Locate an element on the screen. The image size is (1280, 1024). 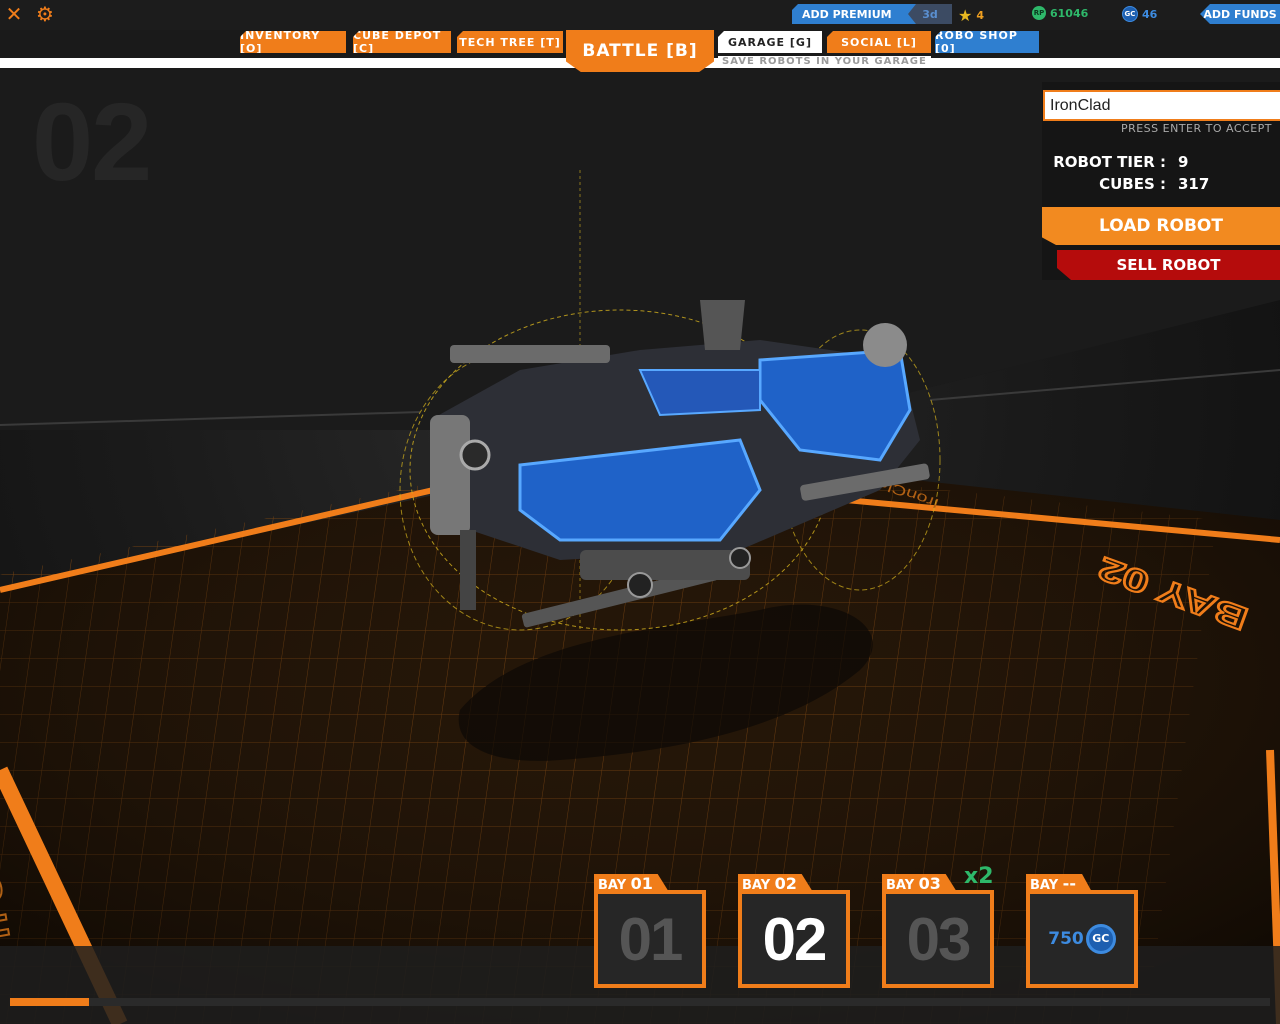
robot-tier-row: ROBOT TIER : 9 is located at coordinates (1160, 162).